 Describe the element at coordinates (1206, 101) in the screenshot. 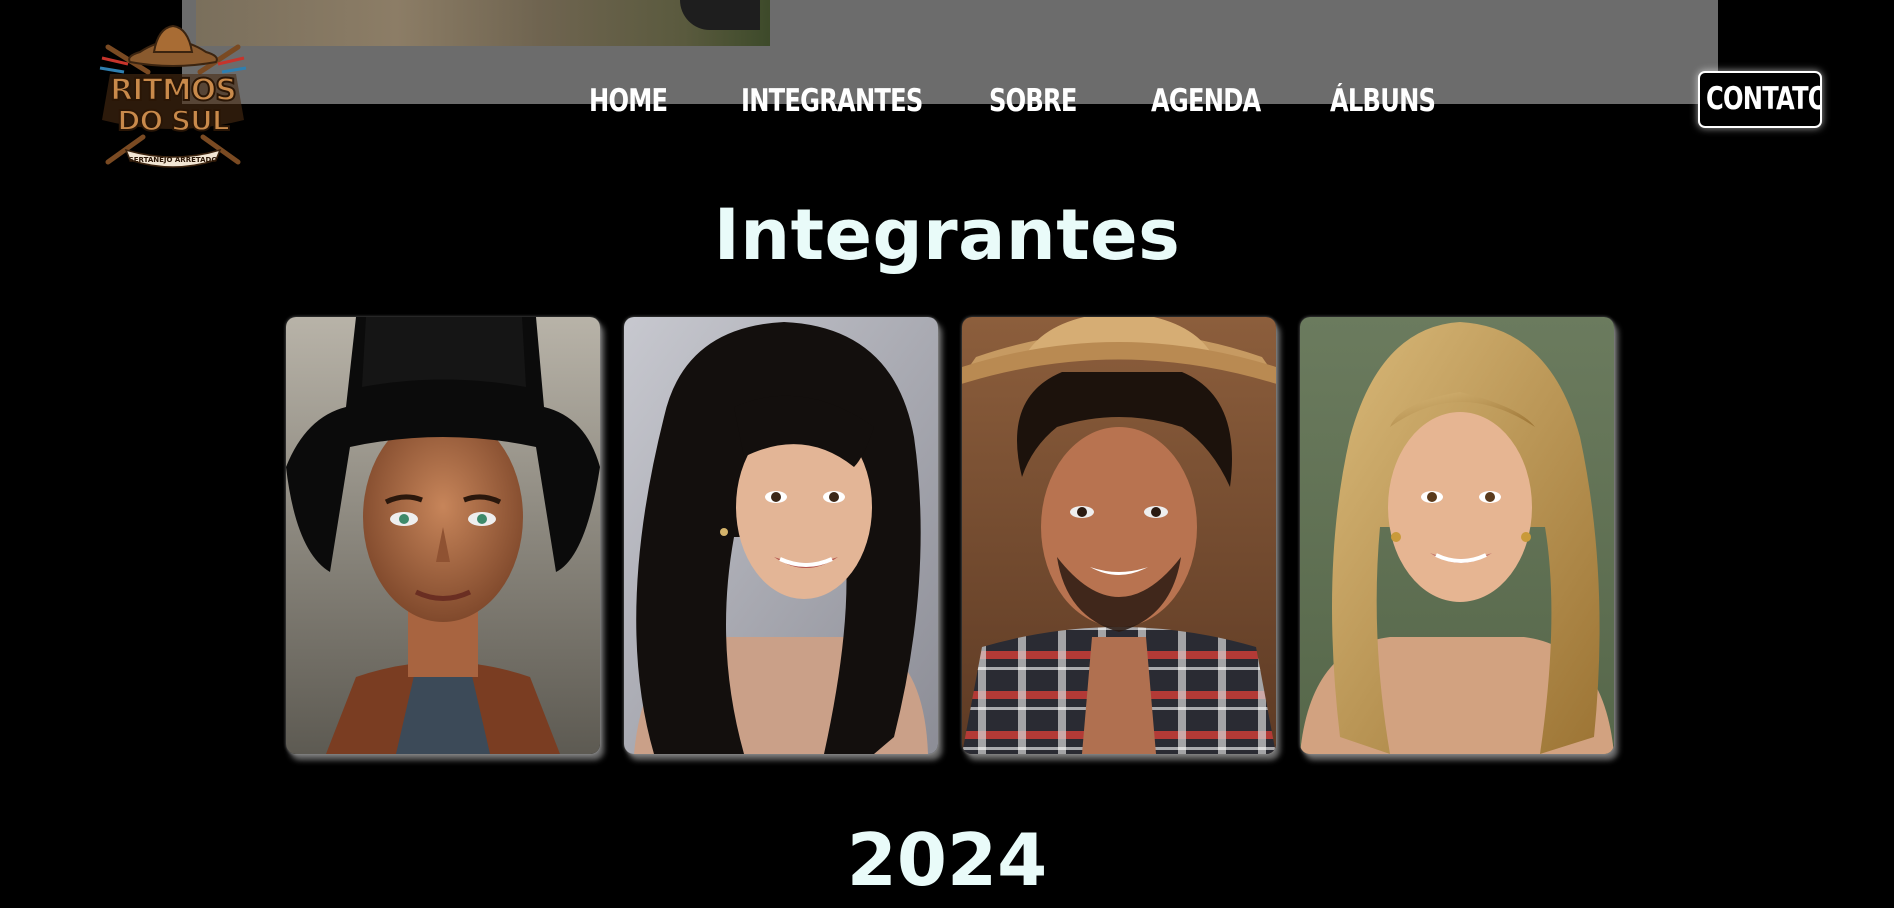

I see `nav-agenda: AGENDA` at that location.